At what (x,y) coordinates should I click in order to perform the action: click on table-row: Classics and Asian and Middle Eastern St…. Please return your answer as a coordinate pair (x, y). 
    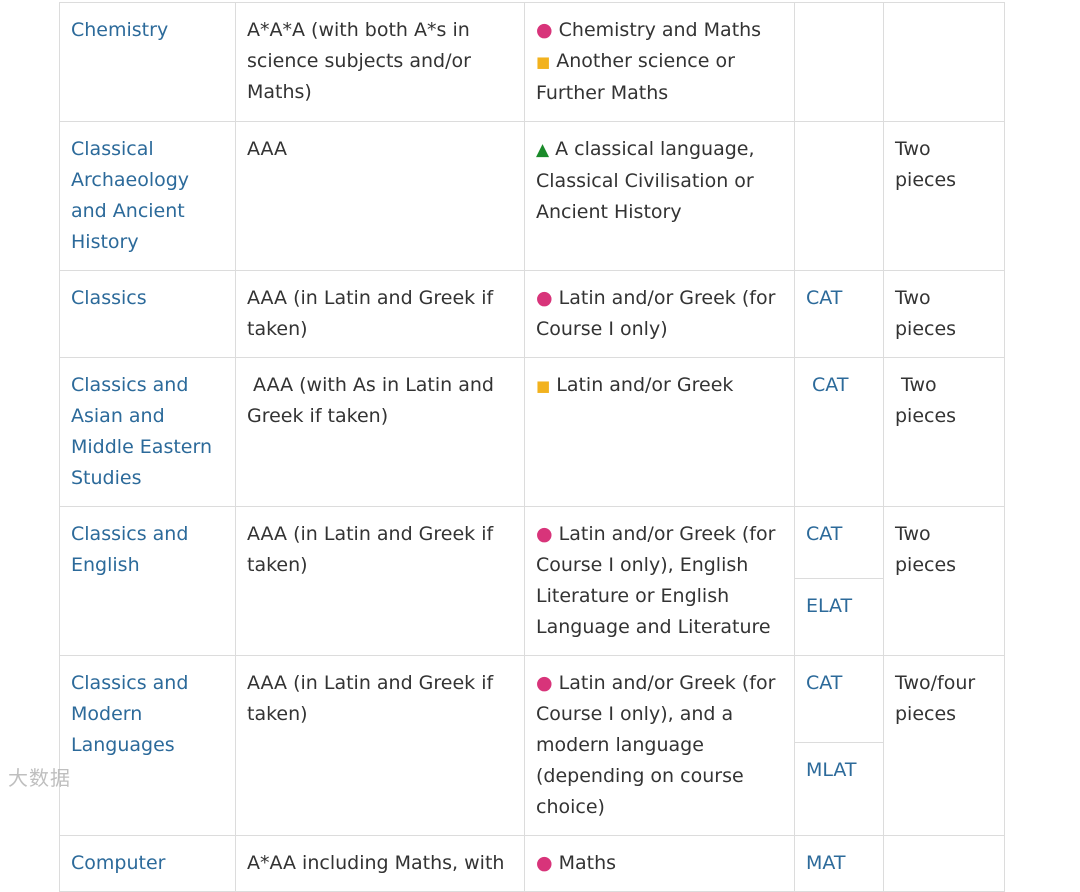
    Looking at the image, I should click on (532, 432).